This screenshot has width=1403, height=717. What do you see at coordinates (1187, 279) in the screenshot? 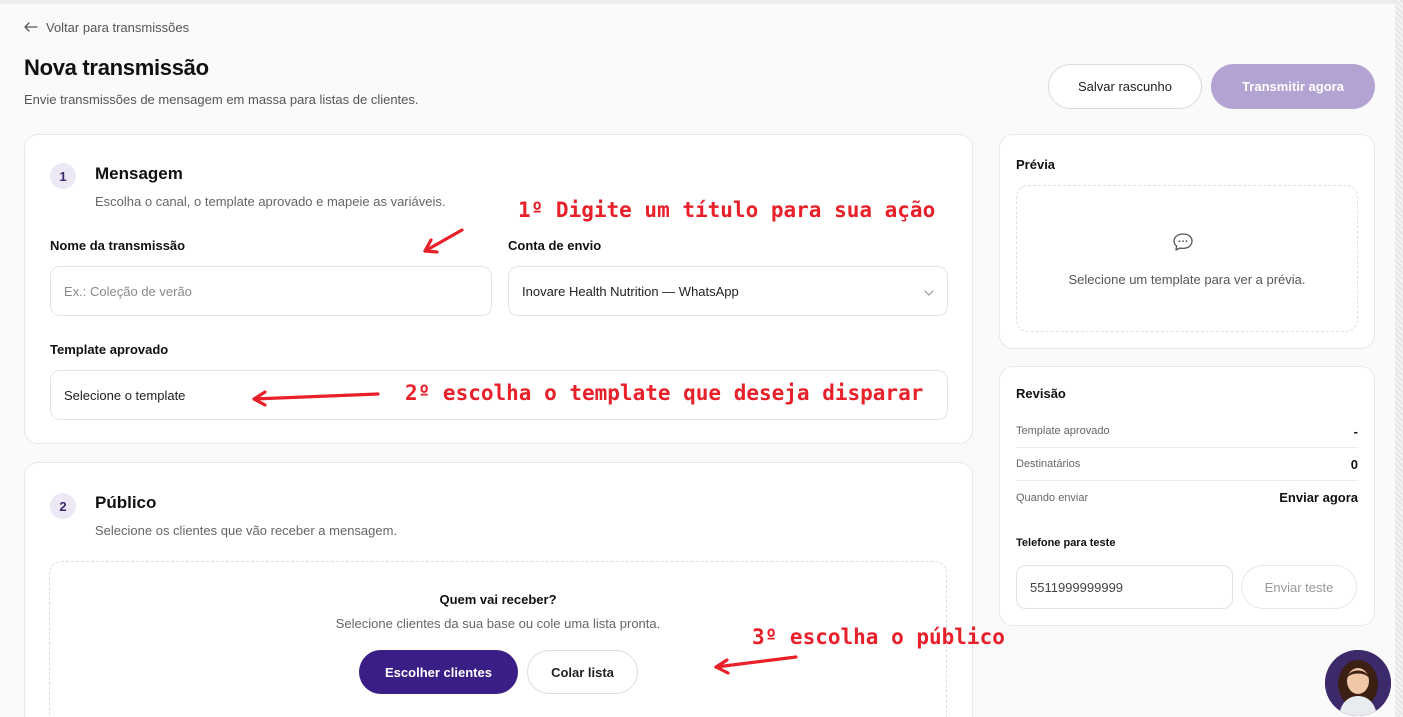
I see `preview-empty-text: Selecione um template para ver a prévia.` at bounding box center [1187, 279].